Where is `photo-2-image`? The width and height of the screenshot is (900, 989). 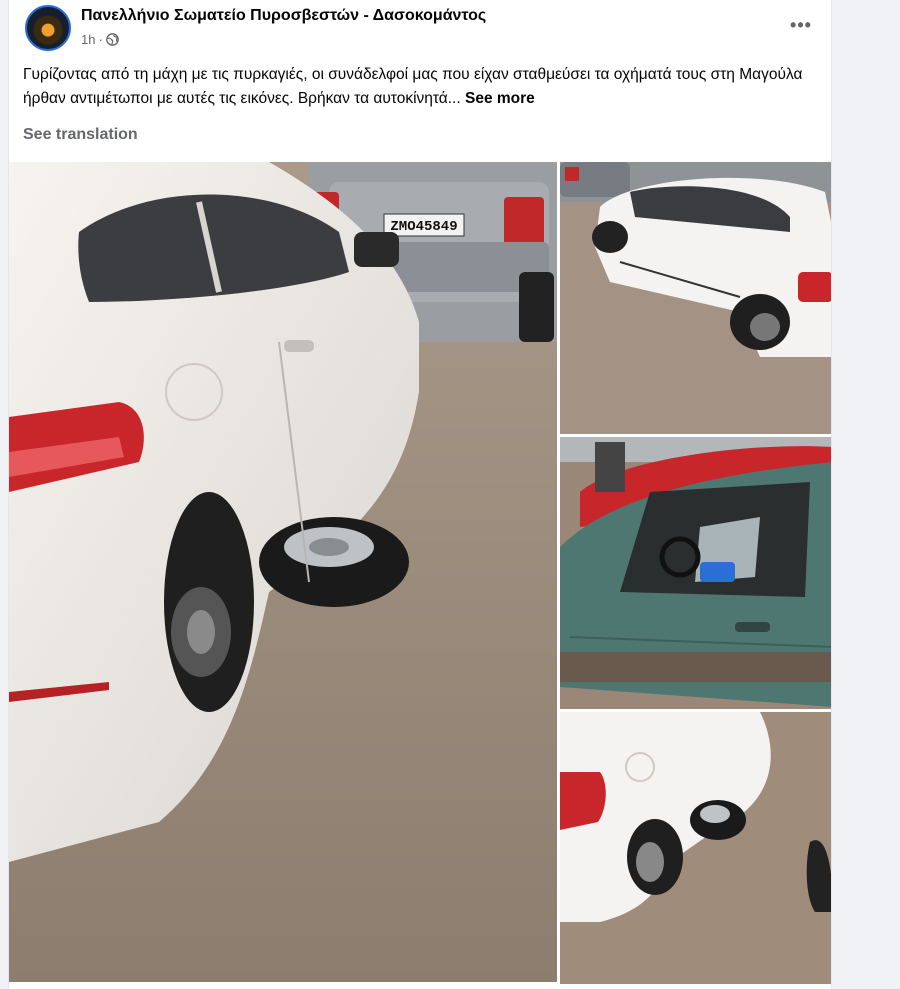 photo-2-image is located at coordinates (695, 298).